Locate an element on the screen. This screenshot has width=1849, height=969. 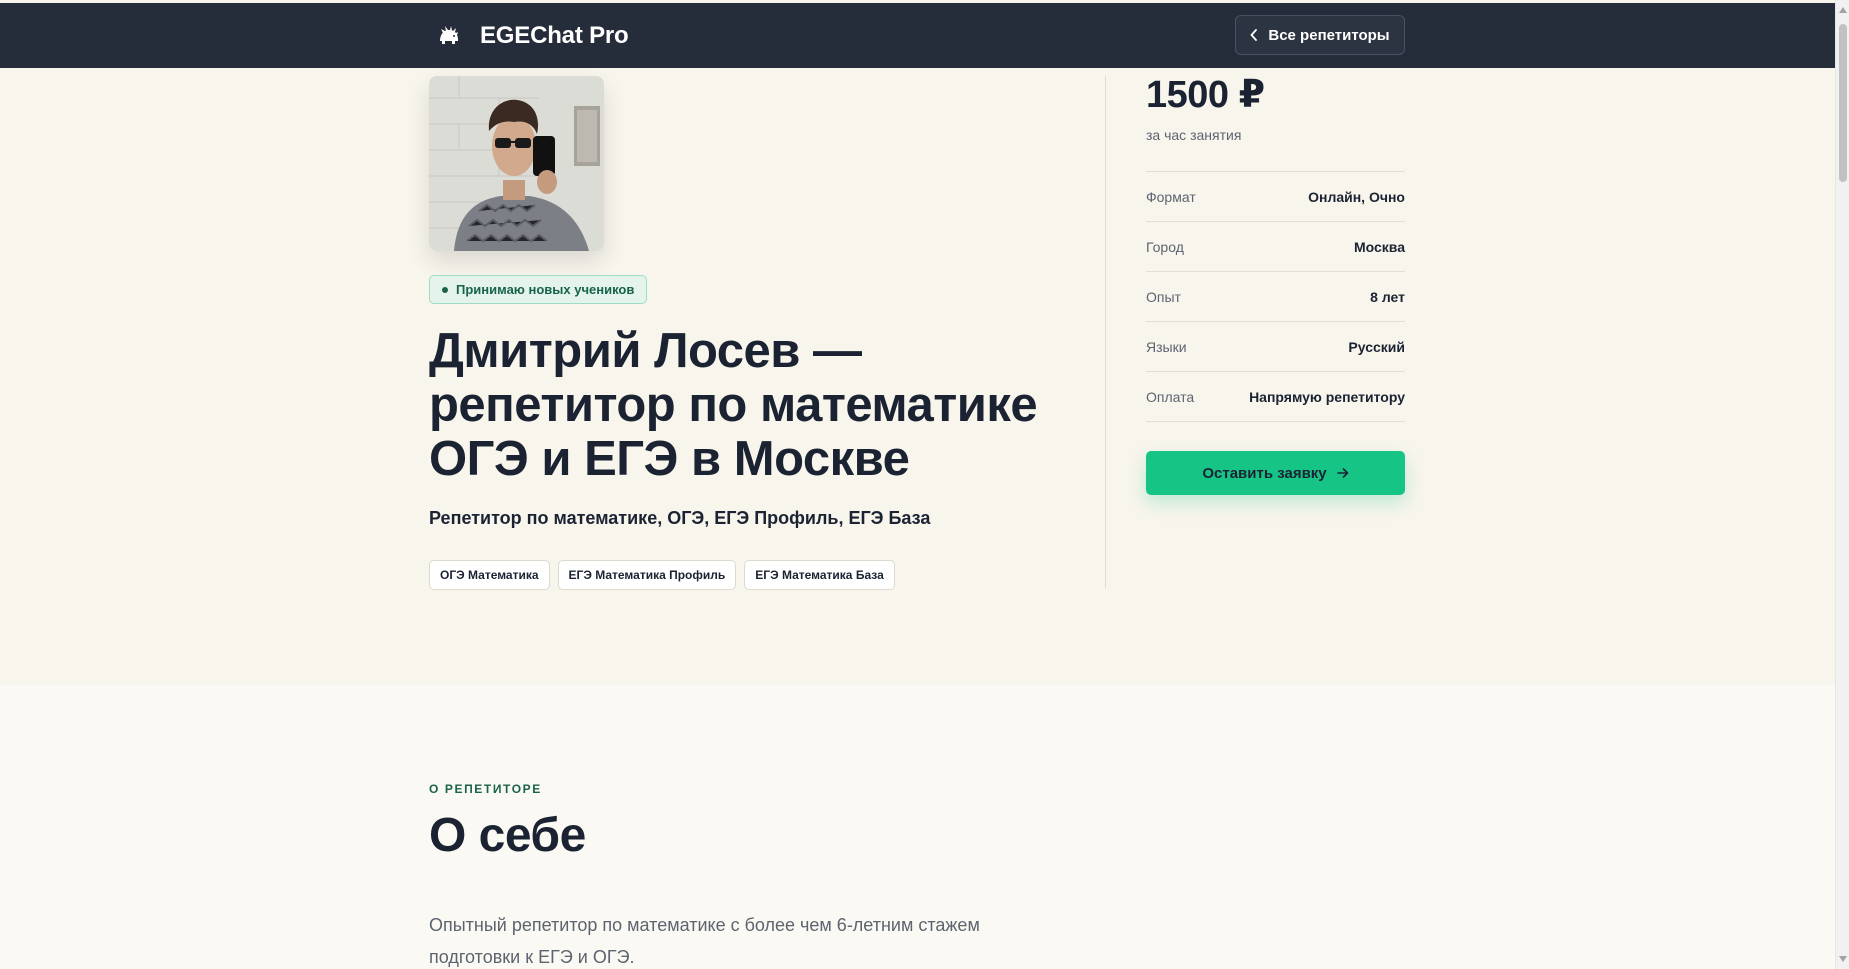
brand-name: EGEChat Pro is located at coordinates (554, 35).